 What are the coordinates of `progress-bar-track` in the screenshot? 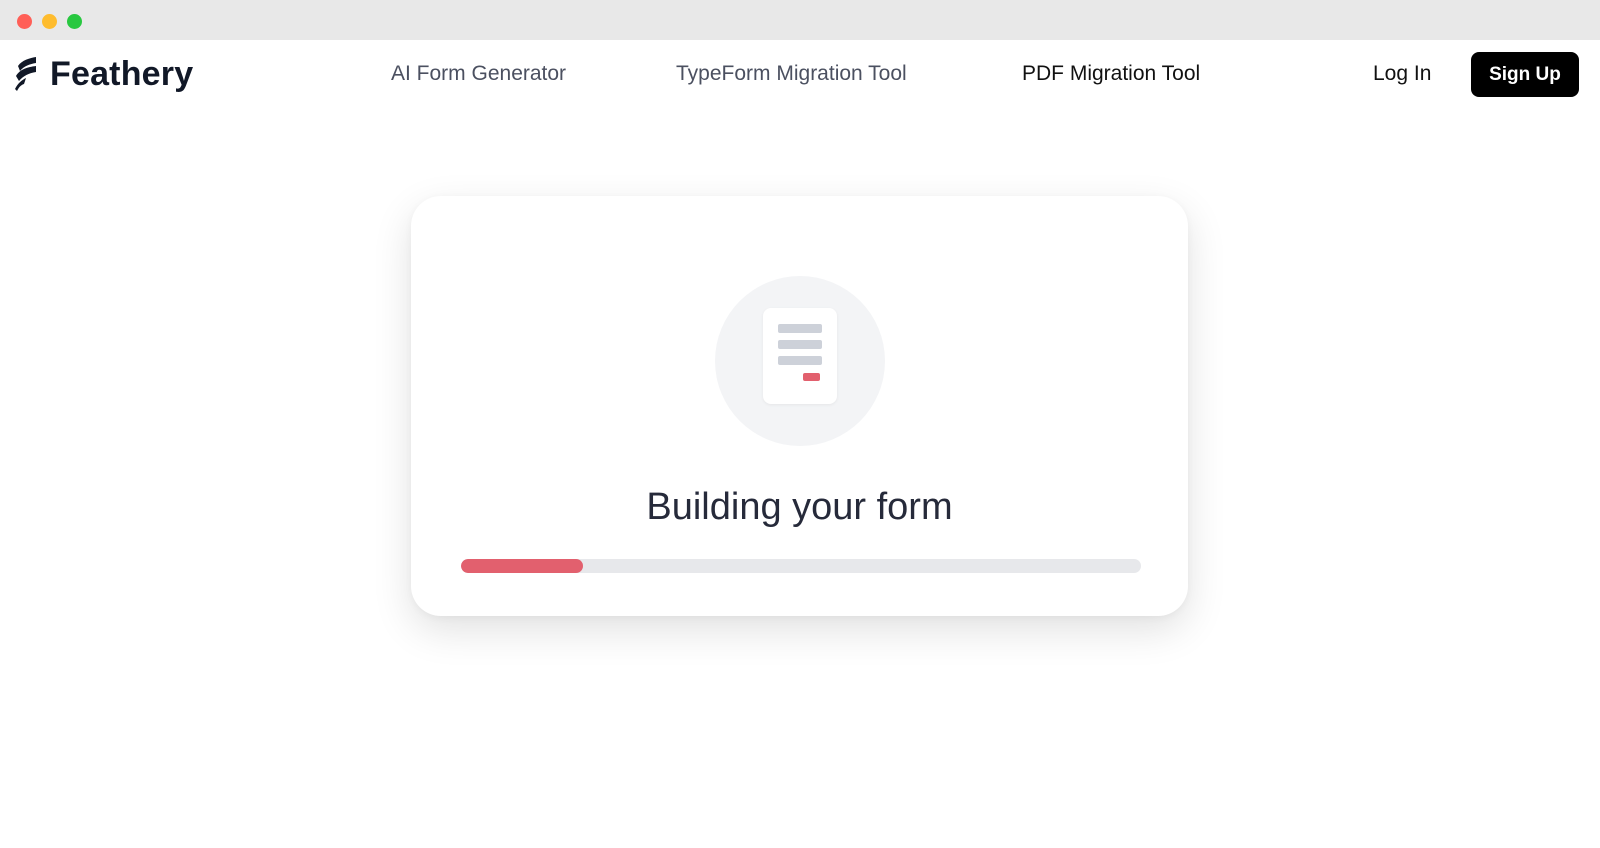 It's located at (801, 566).